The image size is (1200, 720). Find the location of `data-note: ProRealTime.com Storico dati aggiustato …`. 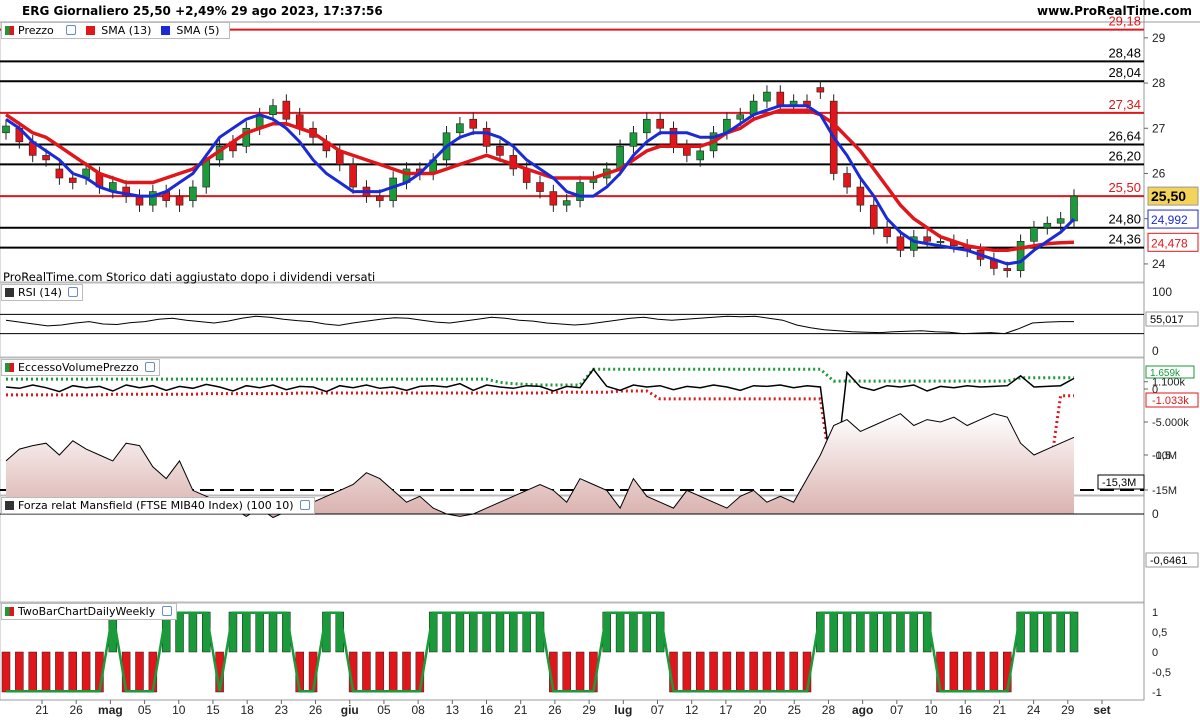

data-note: ProRealTime.com Storico dati aggiustato … is located at coordinates (189, 277).